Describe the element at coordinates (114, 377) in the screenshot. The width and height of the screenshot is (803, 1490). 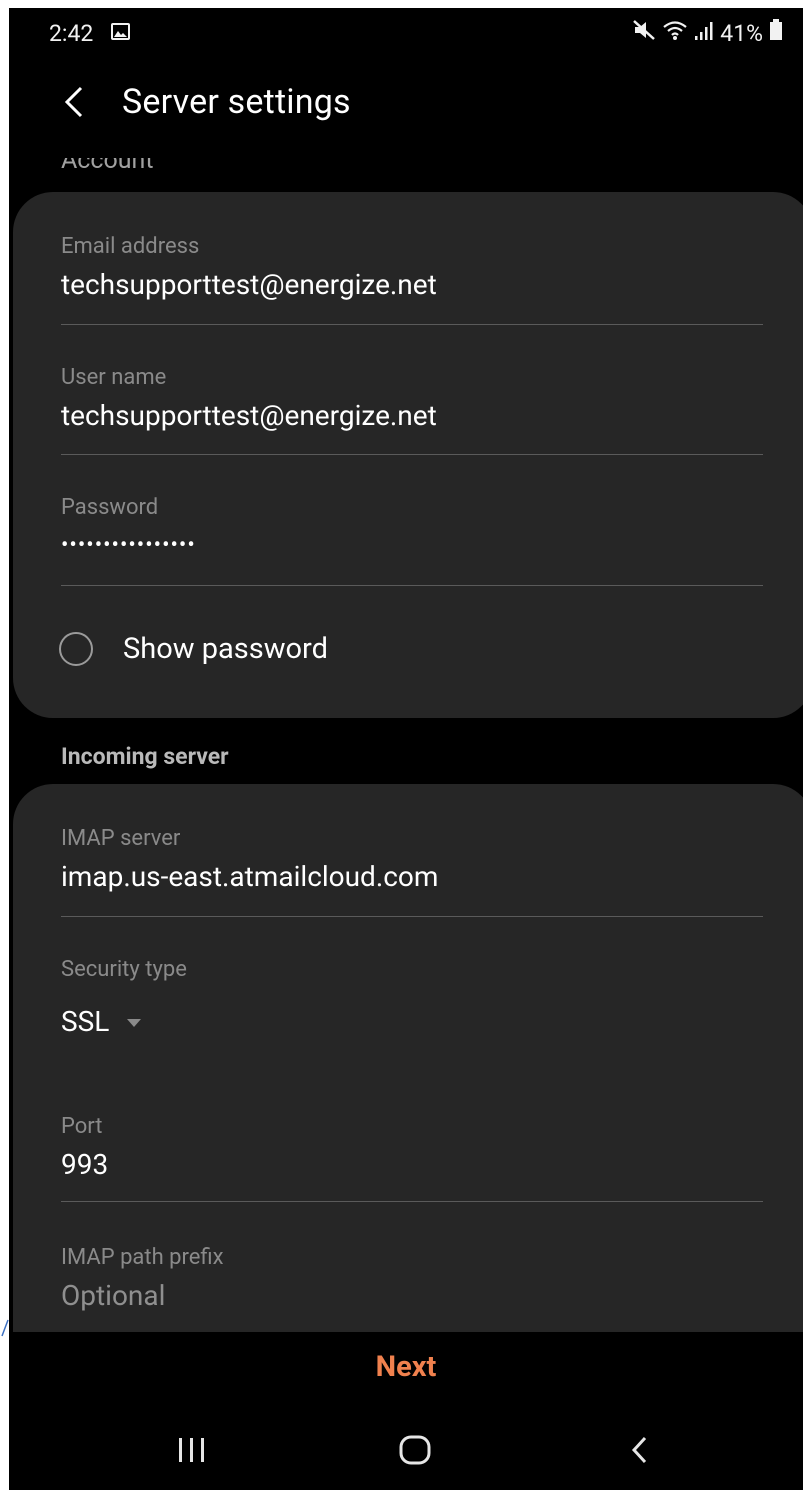
I see `username-label: User name` at that location.